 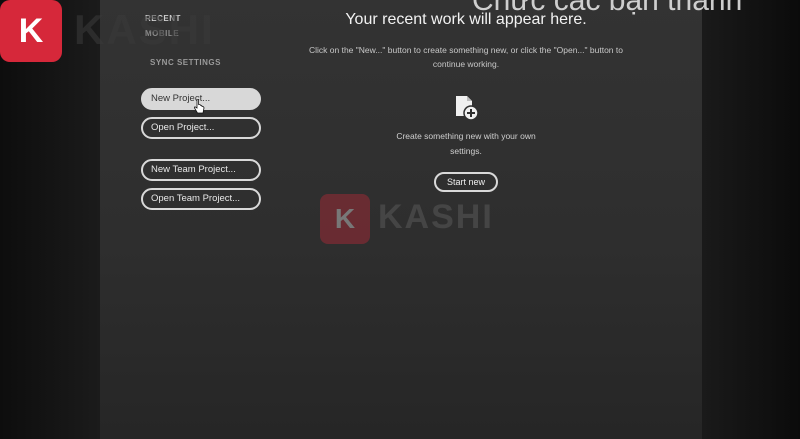 I want to click on hand-cursor-icon, so click(x=199, y=106).